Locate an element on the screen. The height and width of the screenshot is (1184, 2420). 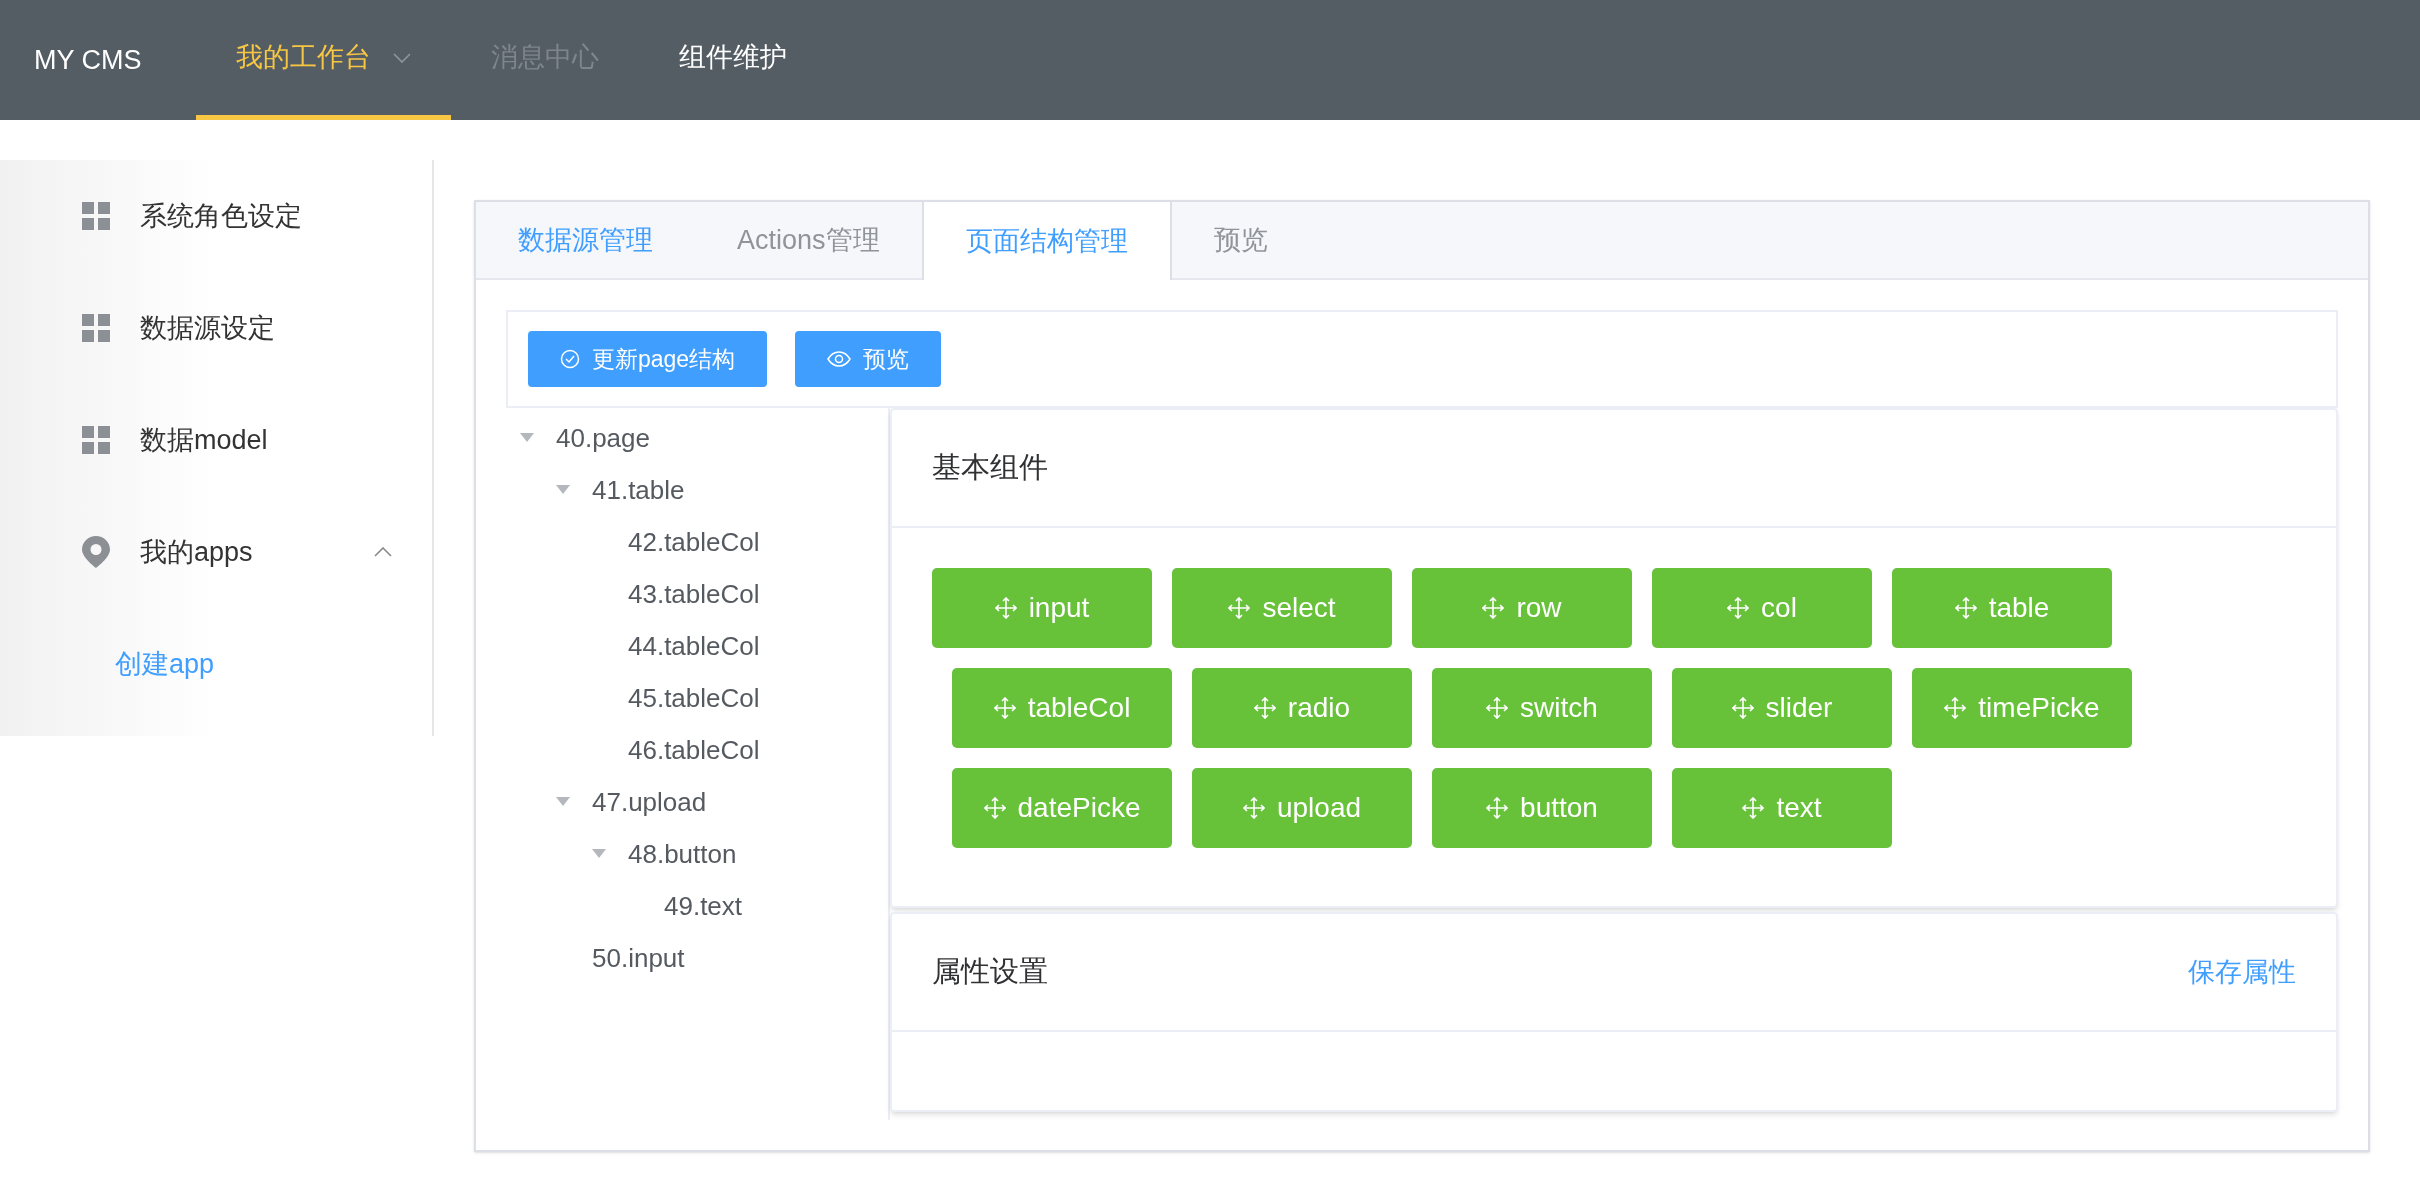
component-button: select is located at coordinates (1282, 608).